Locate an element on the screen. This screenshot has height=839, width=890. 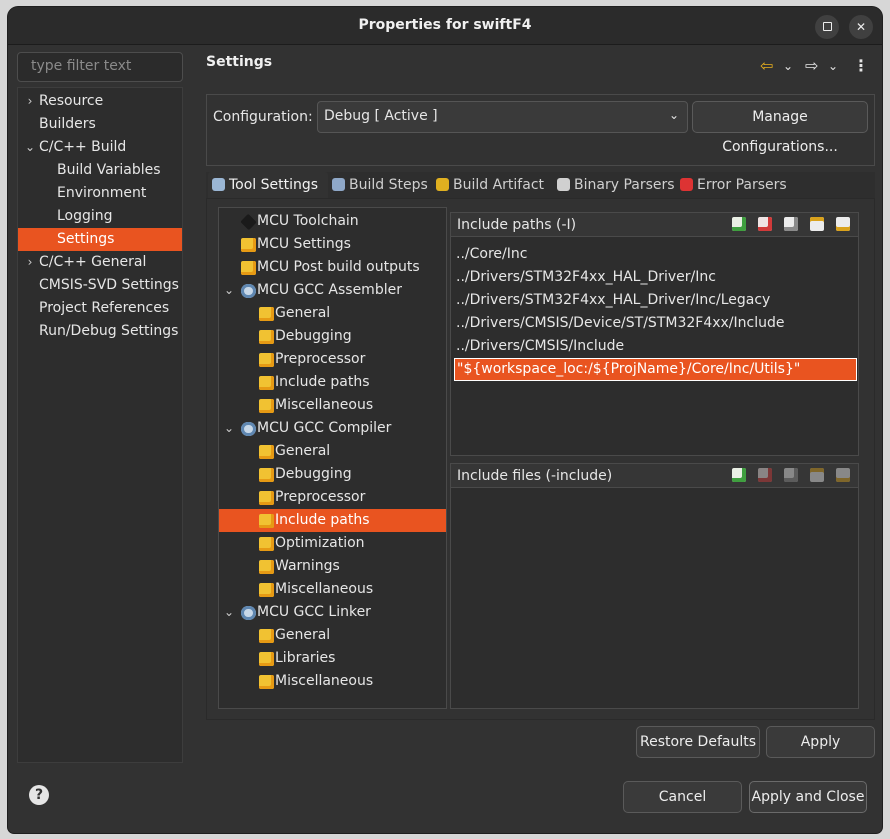
tool-tree-label: Include paths is located at coordinates (322, 382).